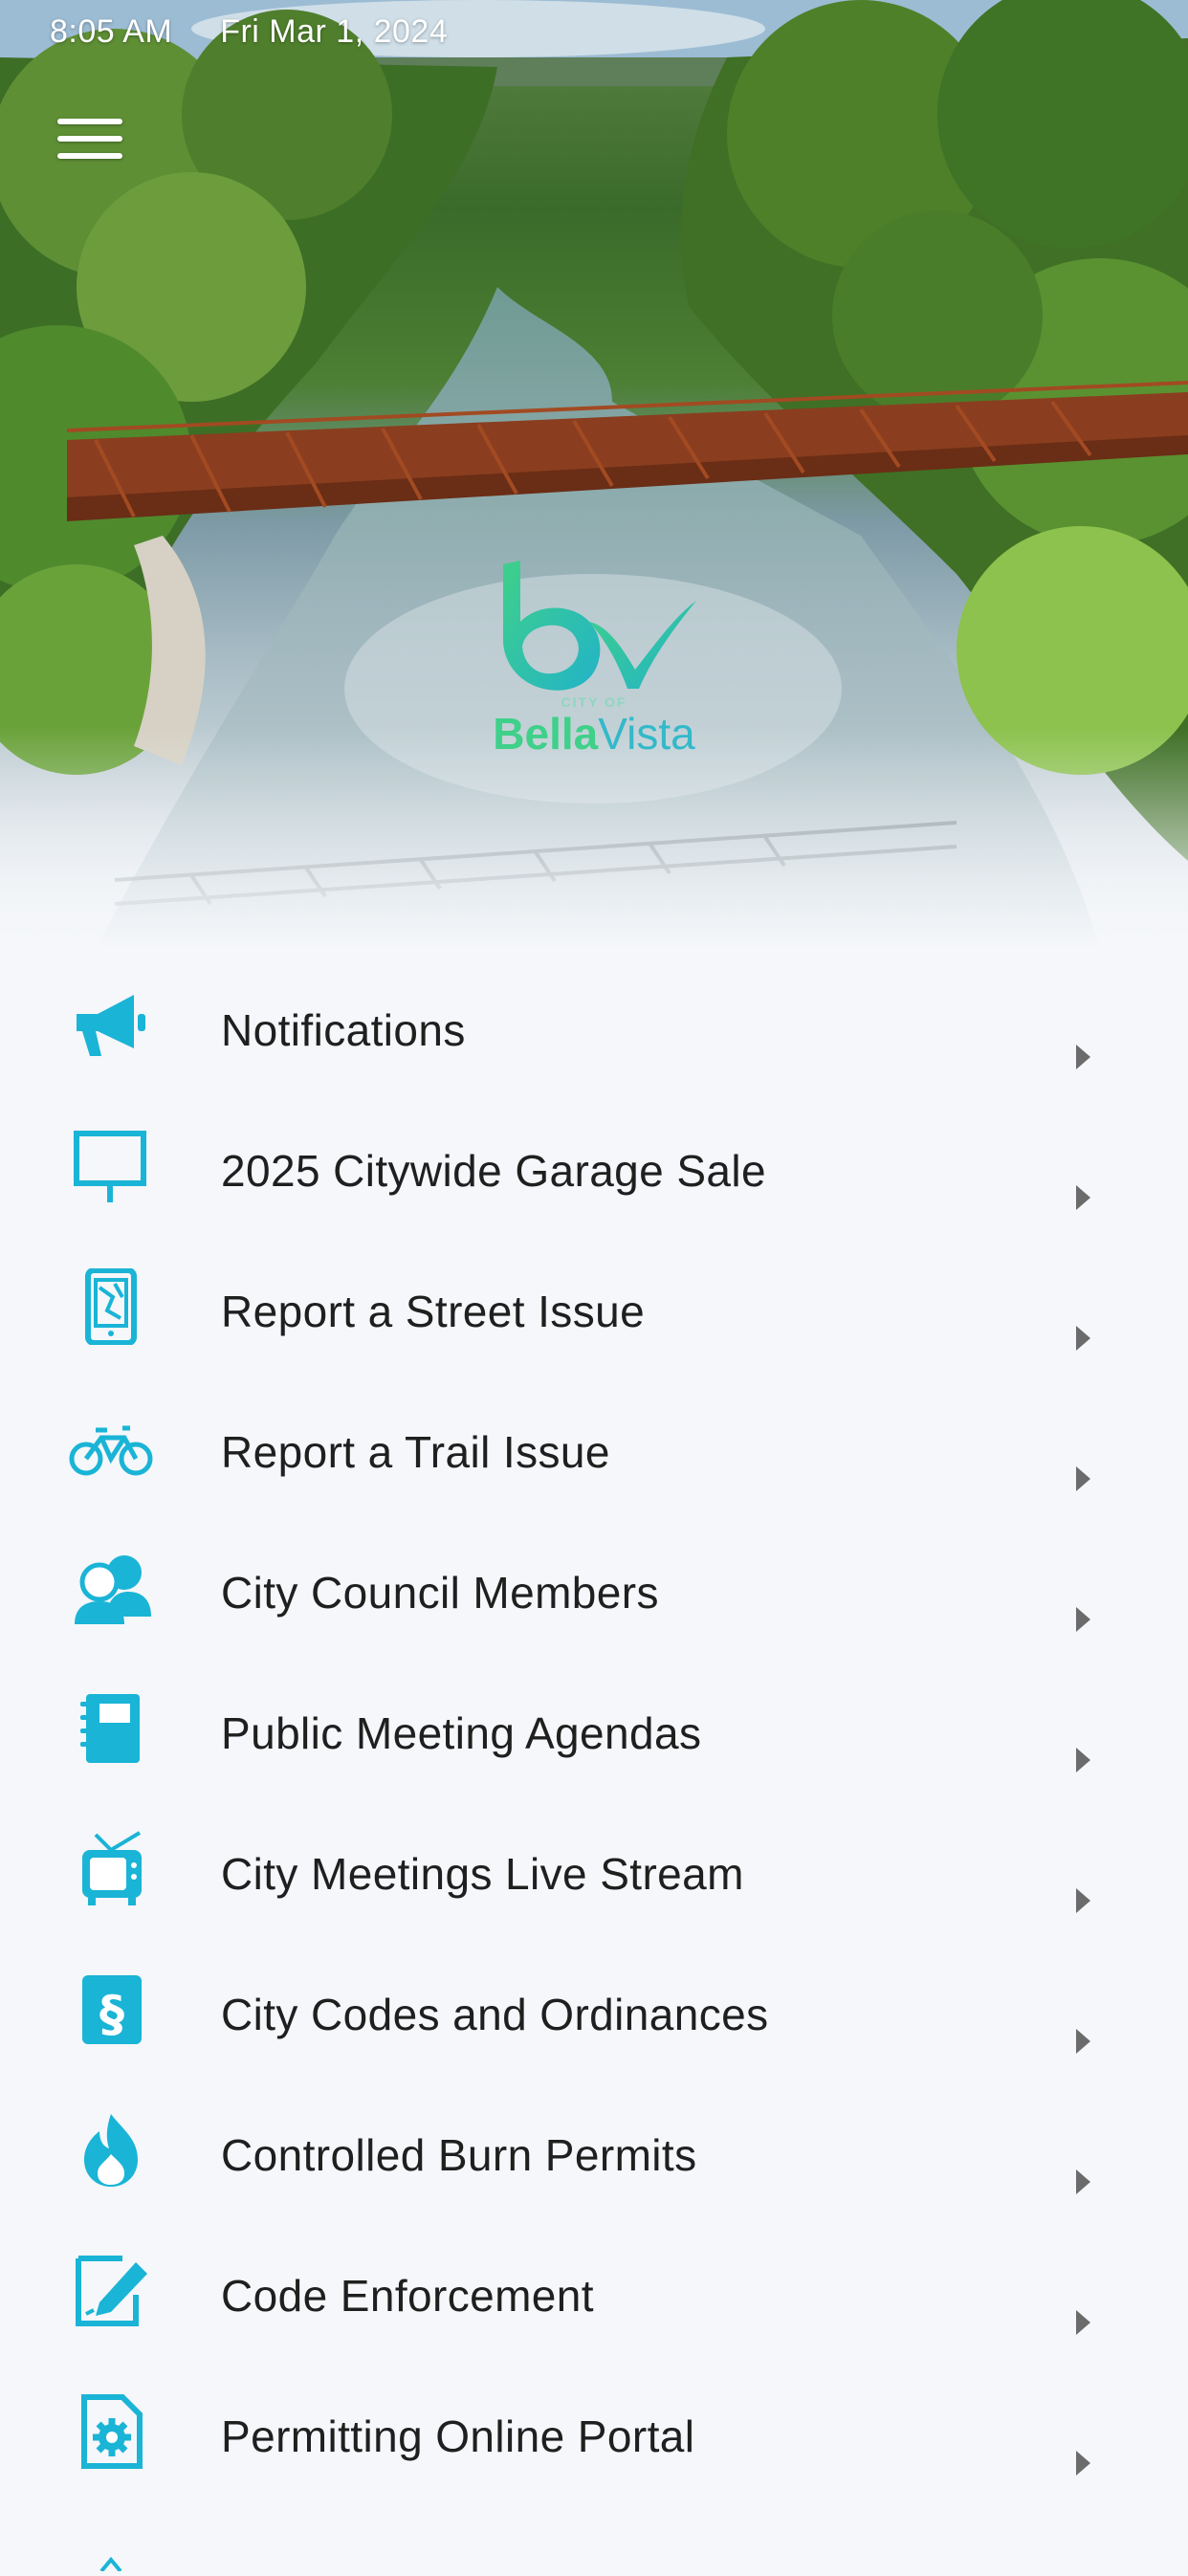  I want to click on section-book-icon: §, so click(112, 2009).